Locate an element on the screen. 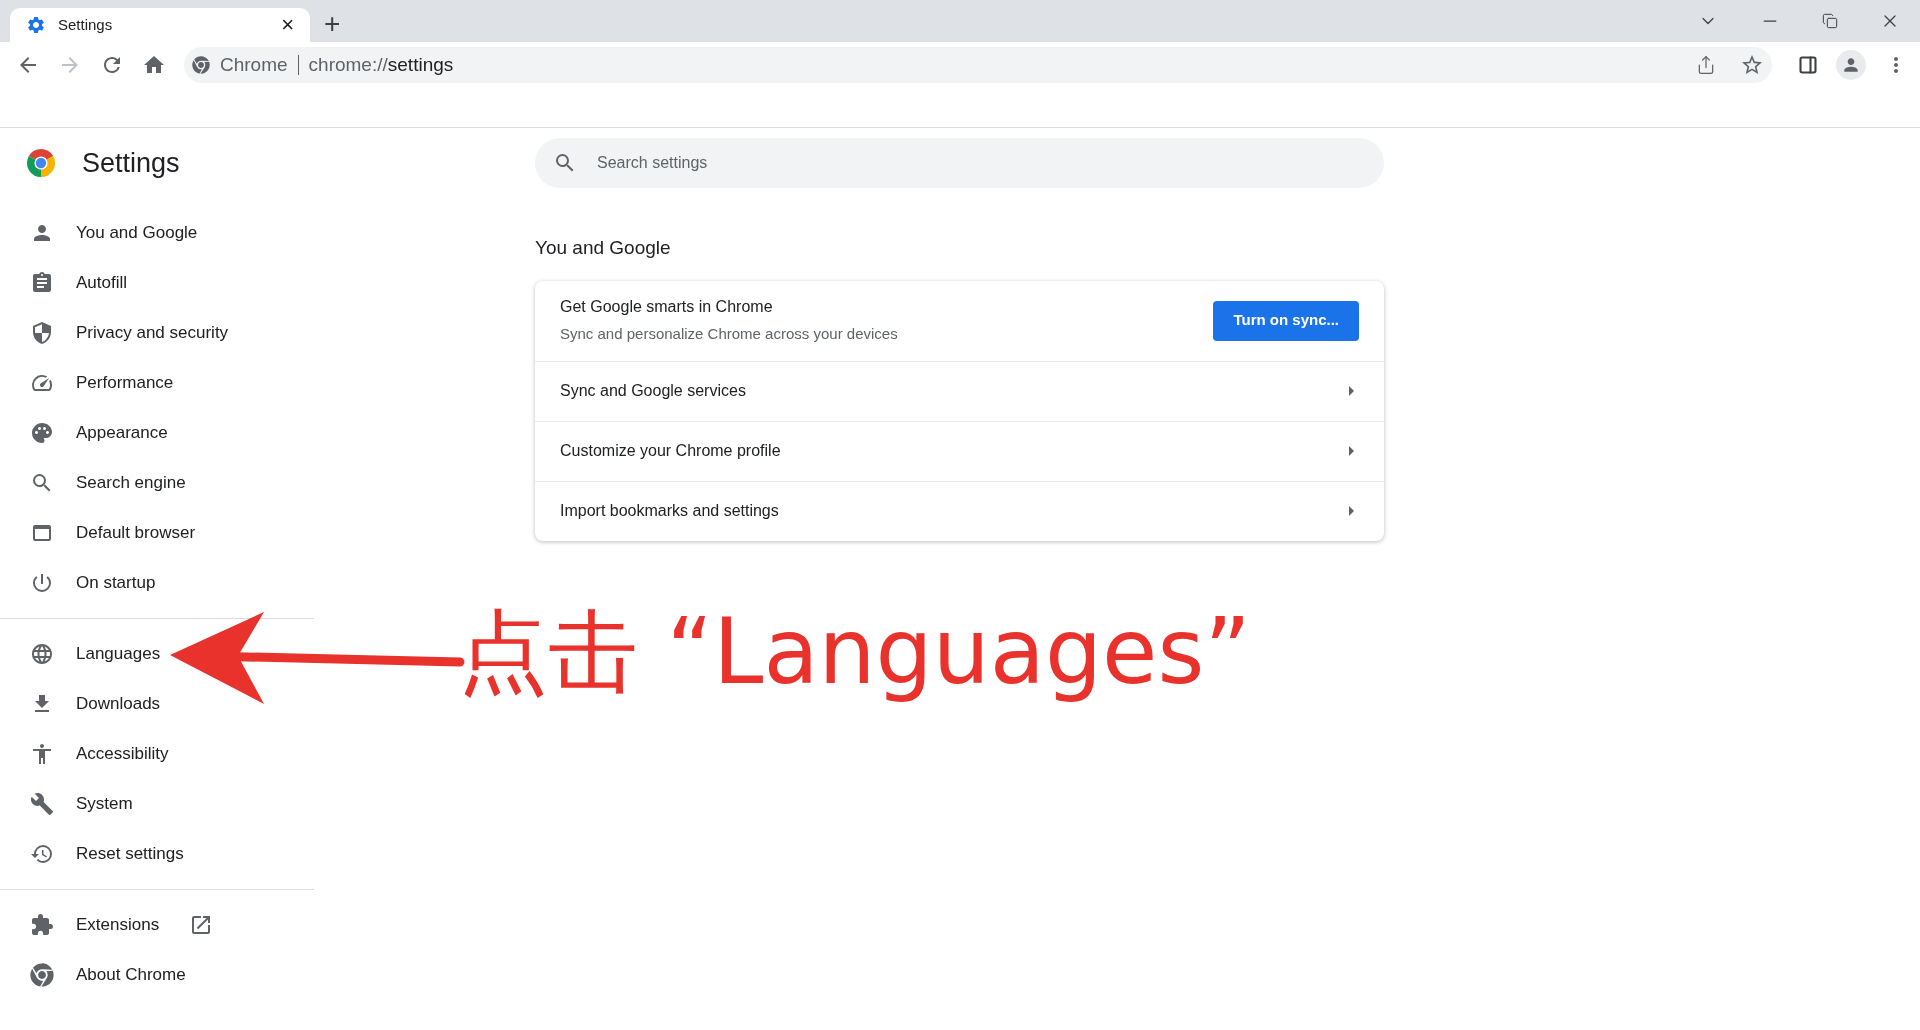  sidebar-item: Privacy and security is located at coordinates (152, 333).